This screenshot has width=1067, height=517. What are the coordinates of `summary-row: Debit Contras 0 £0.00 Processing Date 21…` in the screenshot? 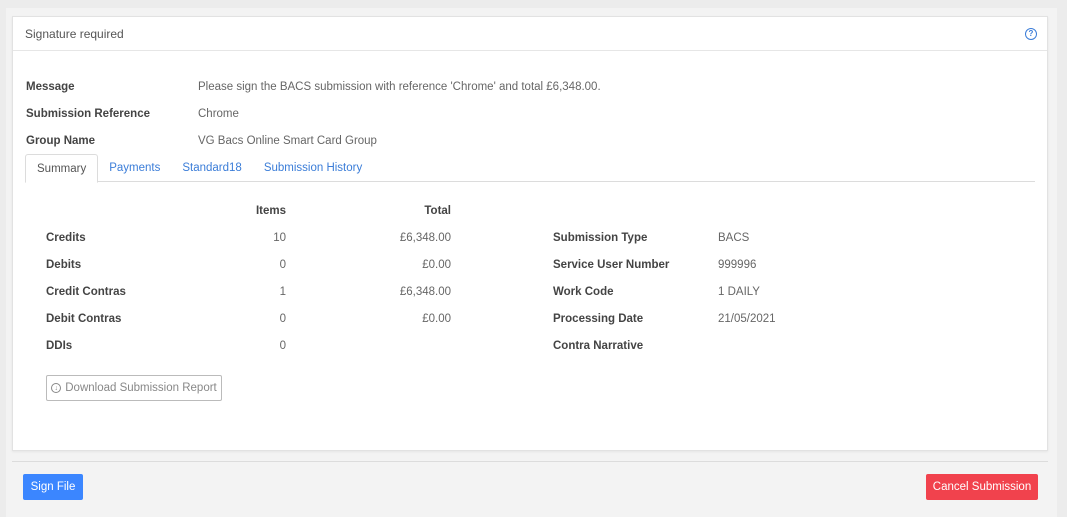 It's located at (536, 318).